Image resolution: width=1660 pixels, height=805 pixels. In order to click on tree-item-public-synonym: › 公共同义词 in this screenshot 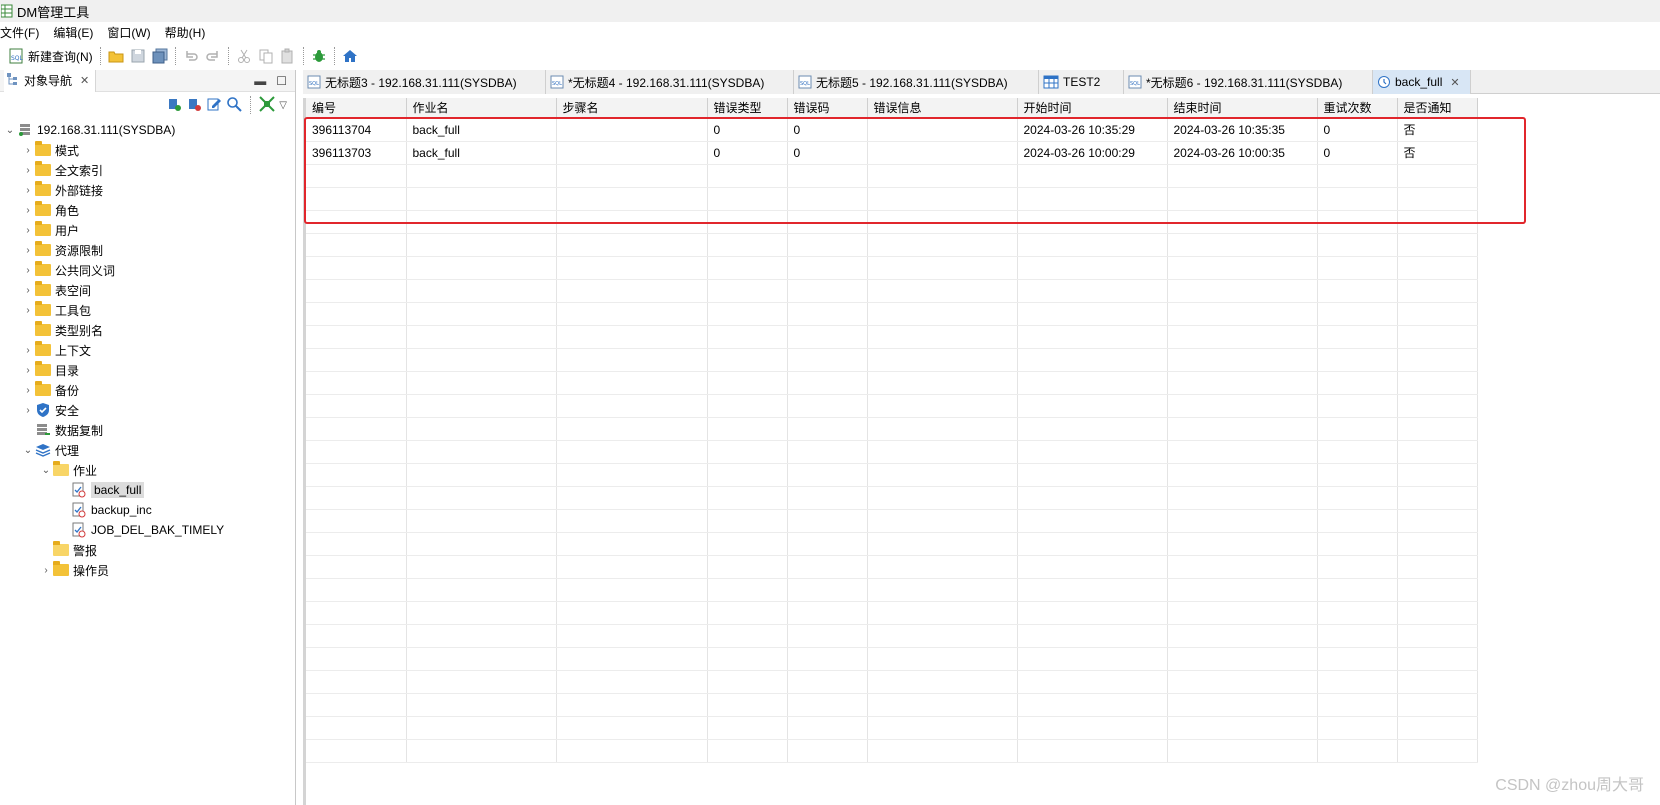, I will do `click(147, 270)`.